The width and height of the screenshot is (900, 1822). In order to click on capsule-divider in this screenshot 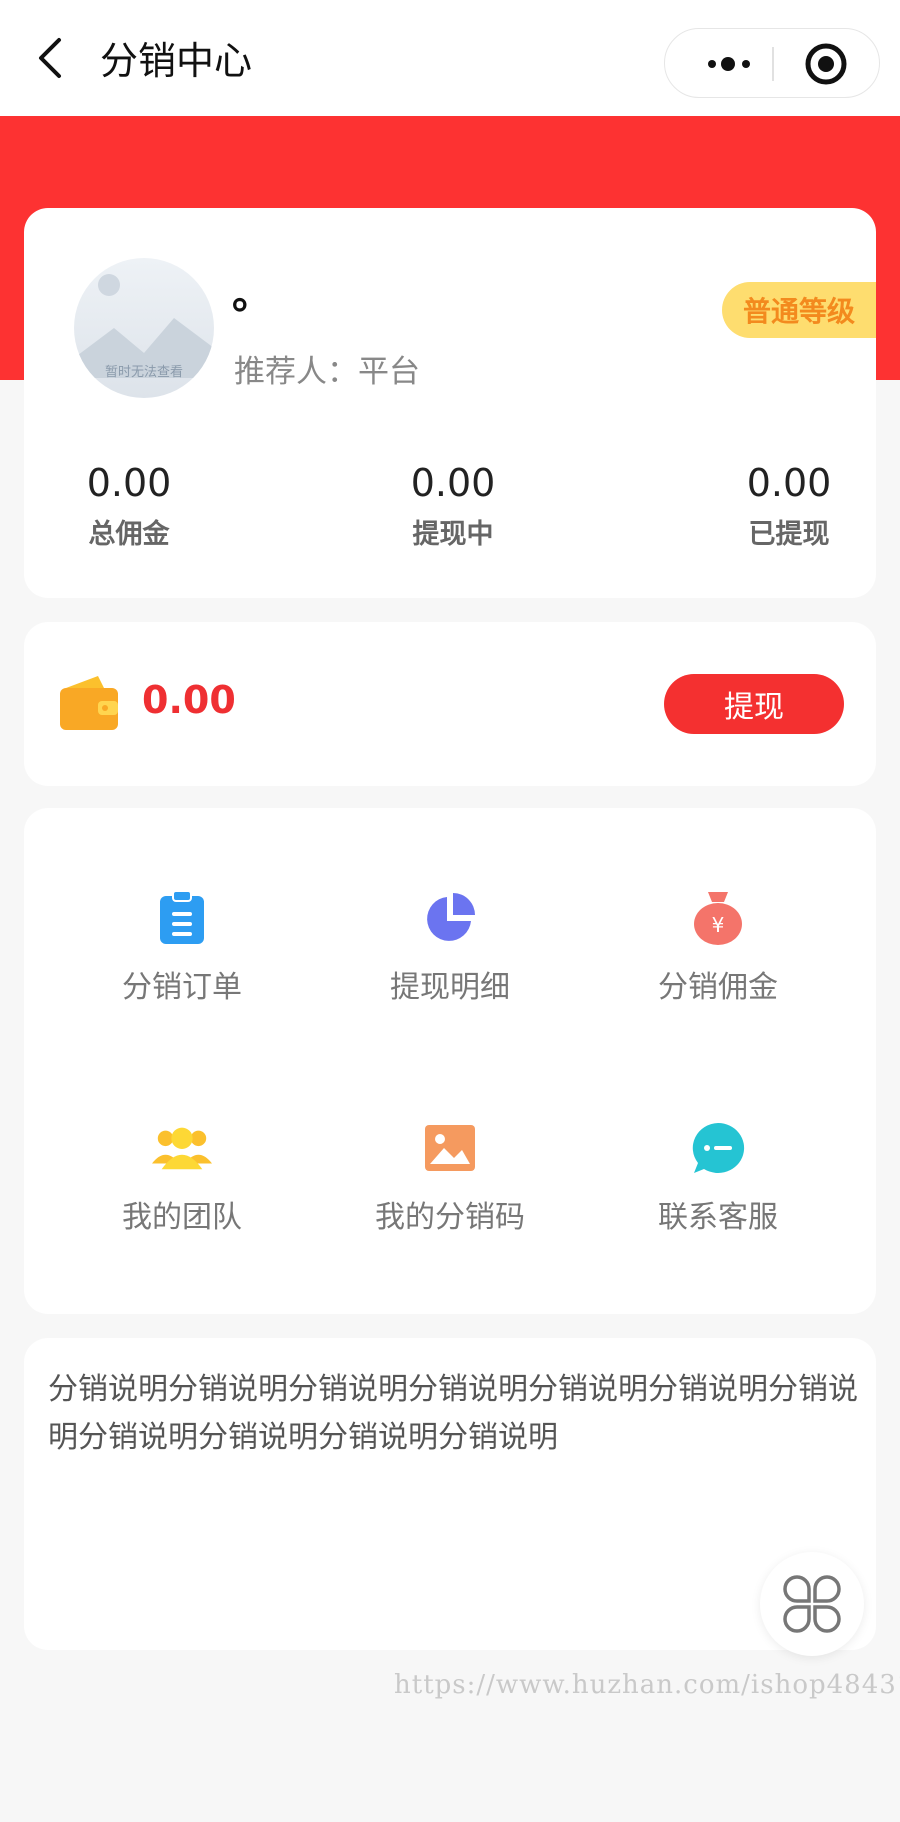, I will do `click(773, 64)`.